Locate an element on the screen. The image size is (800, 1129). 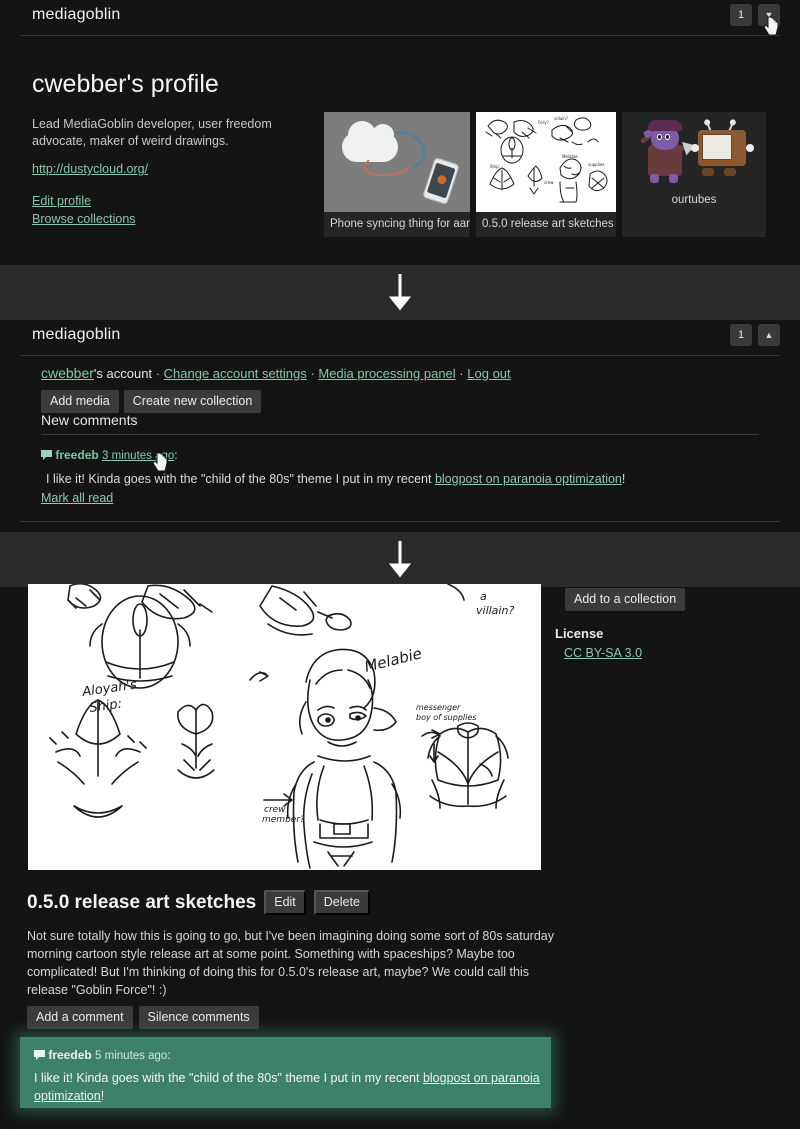
comment-timestamp: 5 minutes ago is located at coordinates (131, 1056).